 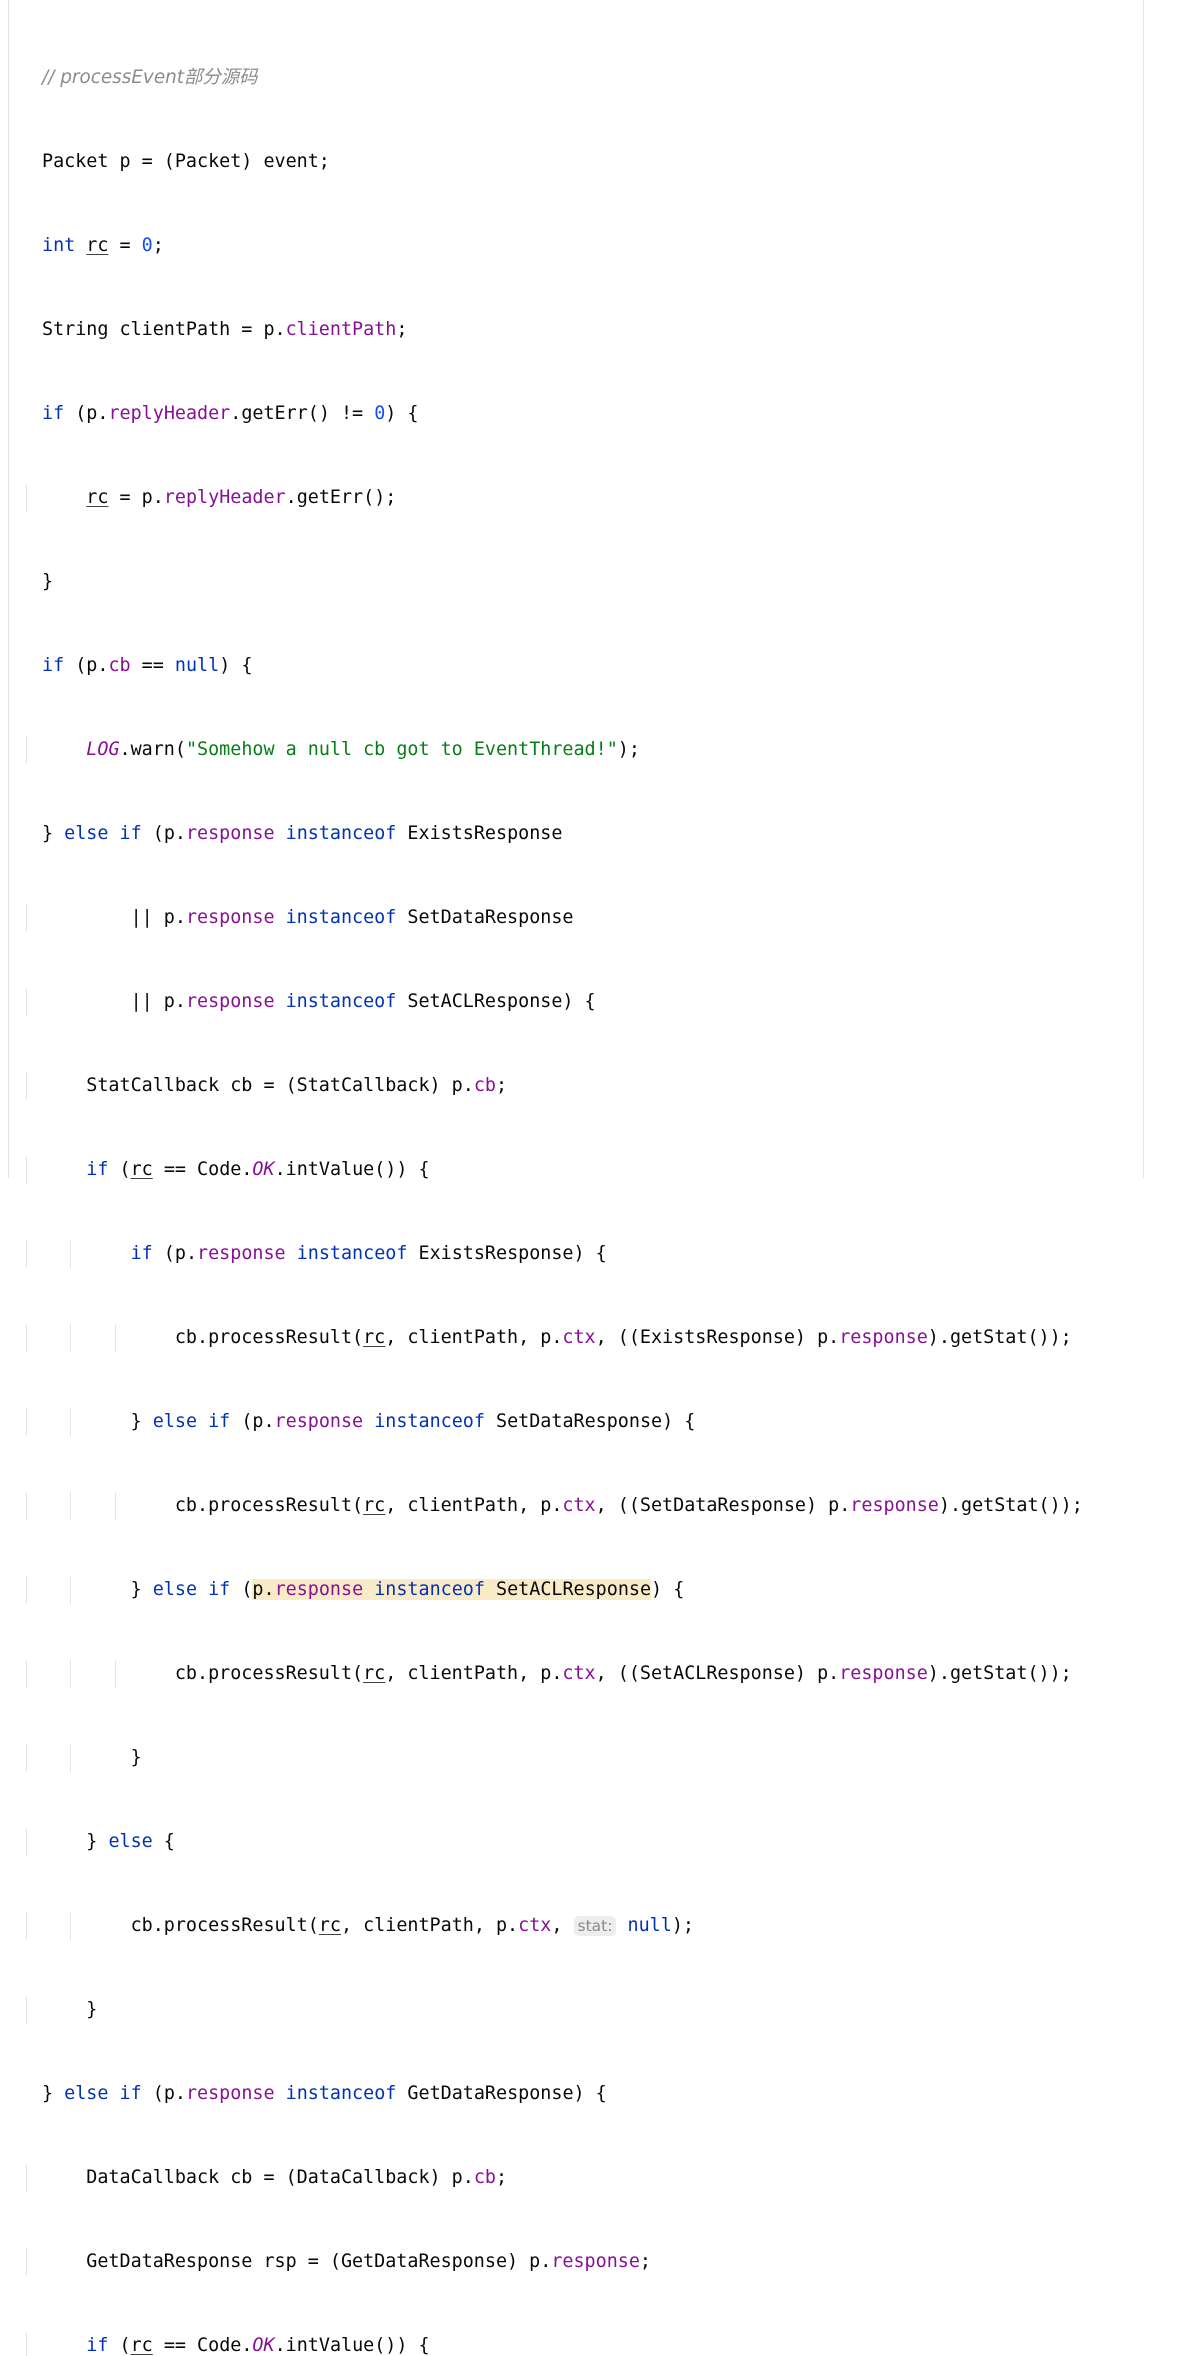 What do you see at coordinates (595, 1926) in the screenshot?
I see `inlay-hint-stat: stat:` at bounding box center [595, 1926].